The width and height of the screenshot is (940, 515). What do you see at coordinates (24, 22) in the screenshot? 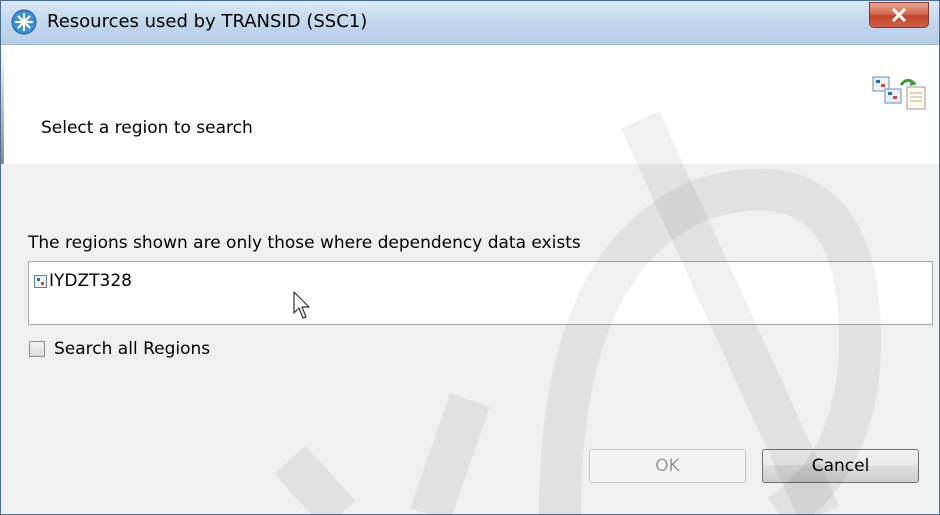
I see `app-icon` at bounding box center [24, 22].